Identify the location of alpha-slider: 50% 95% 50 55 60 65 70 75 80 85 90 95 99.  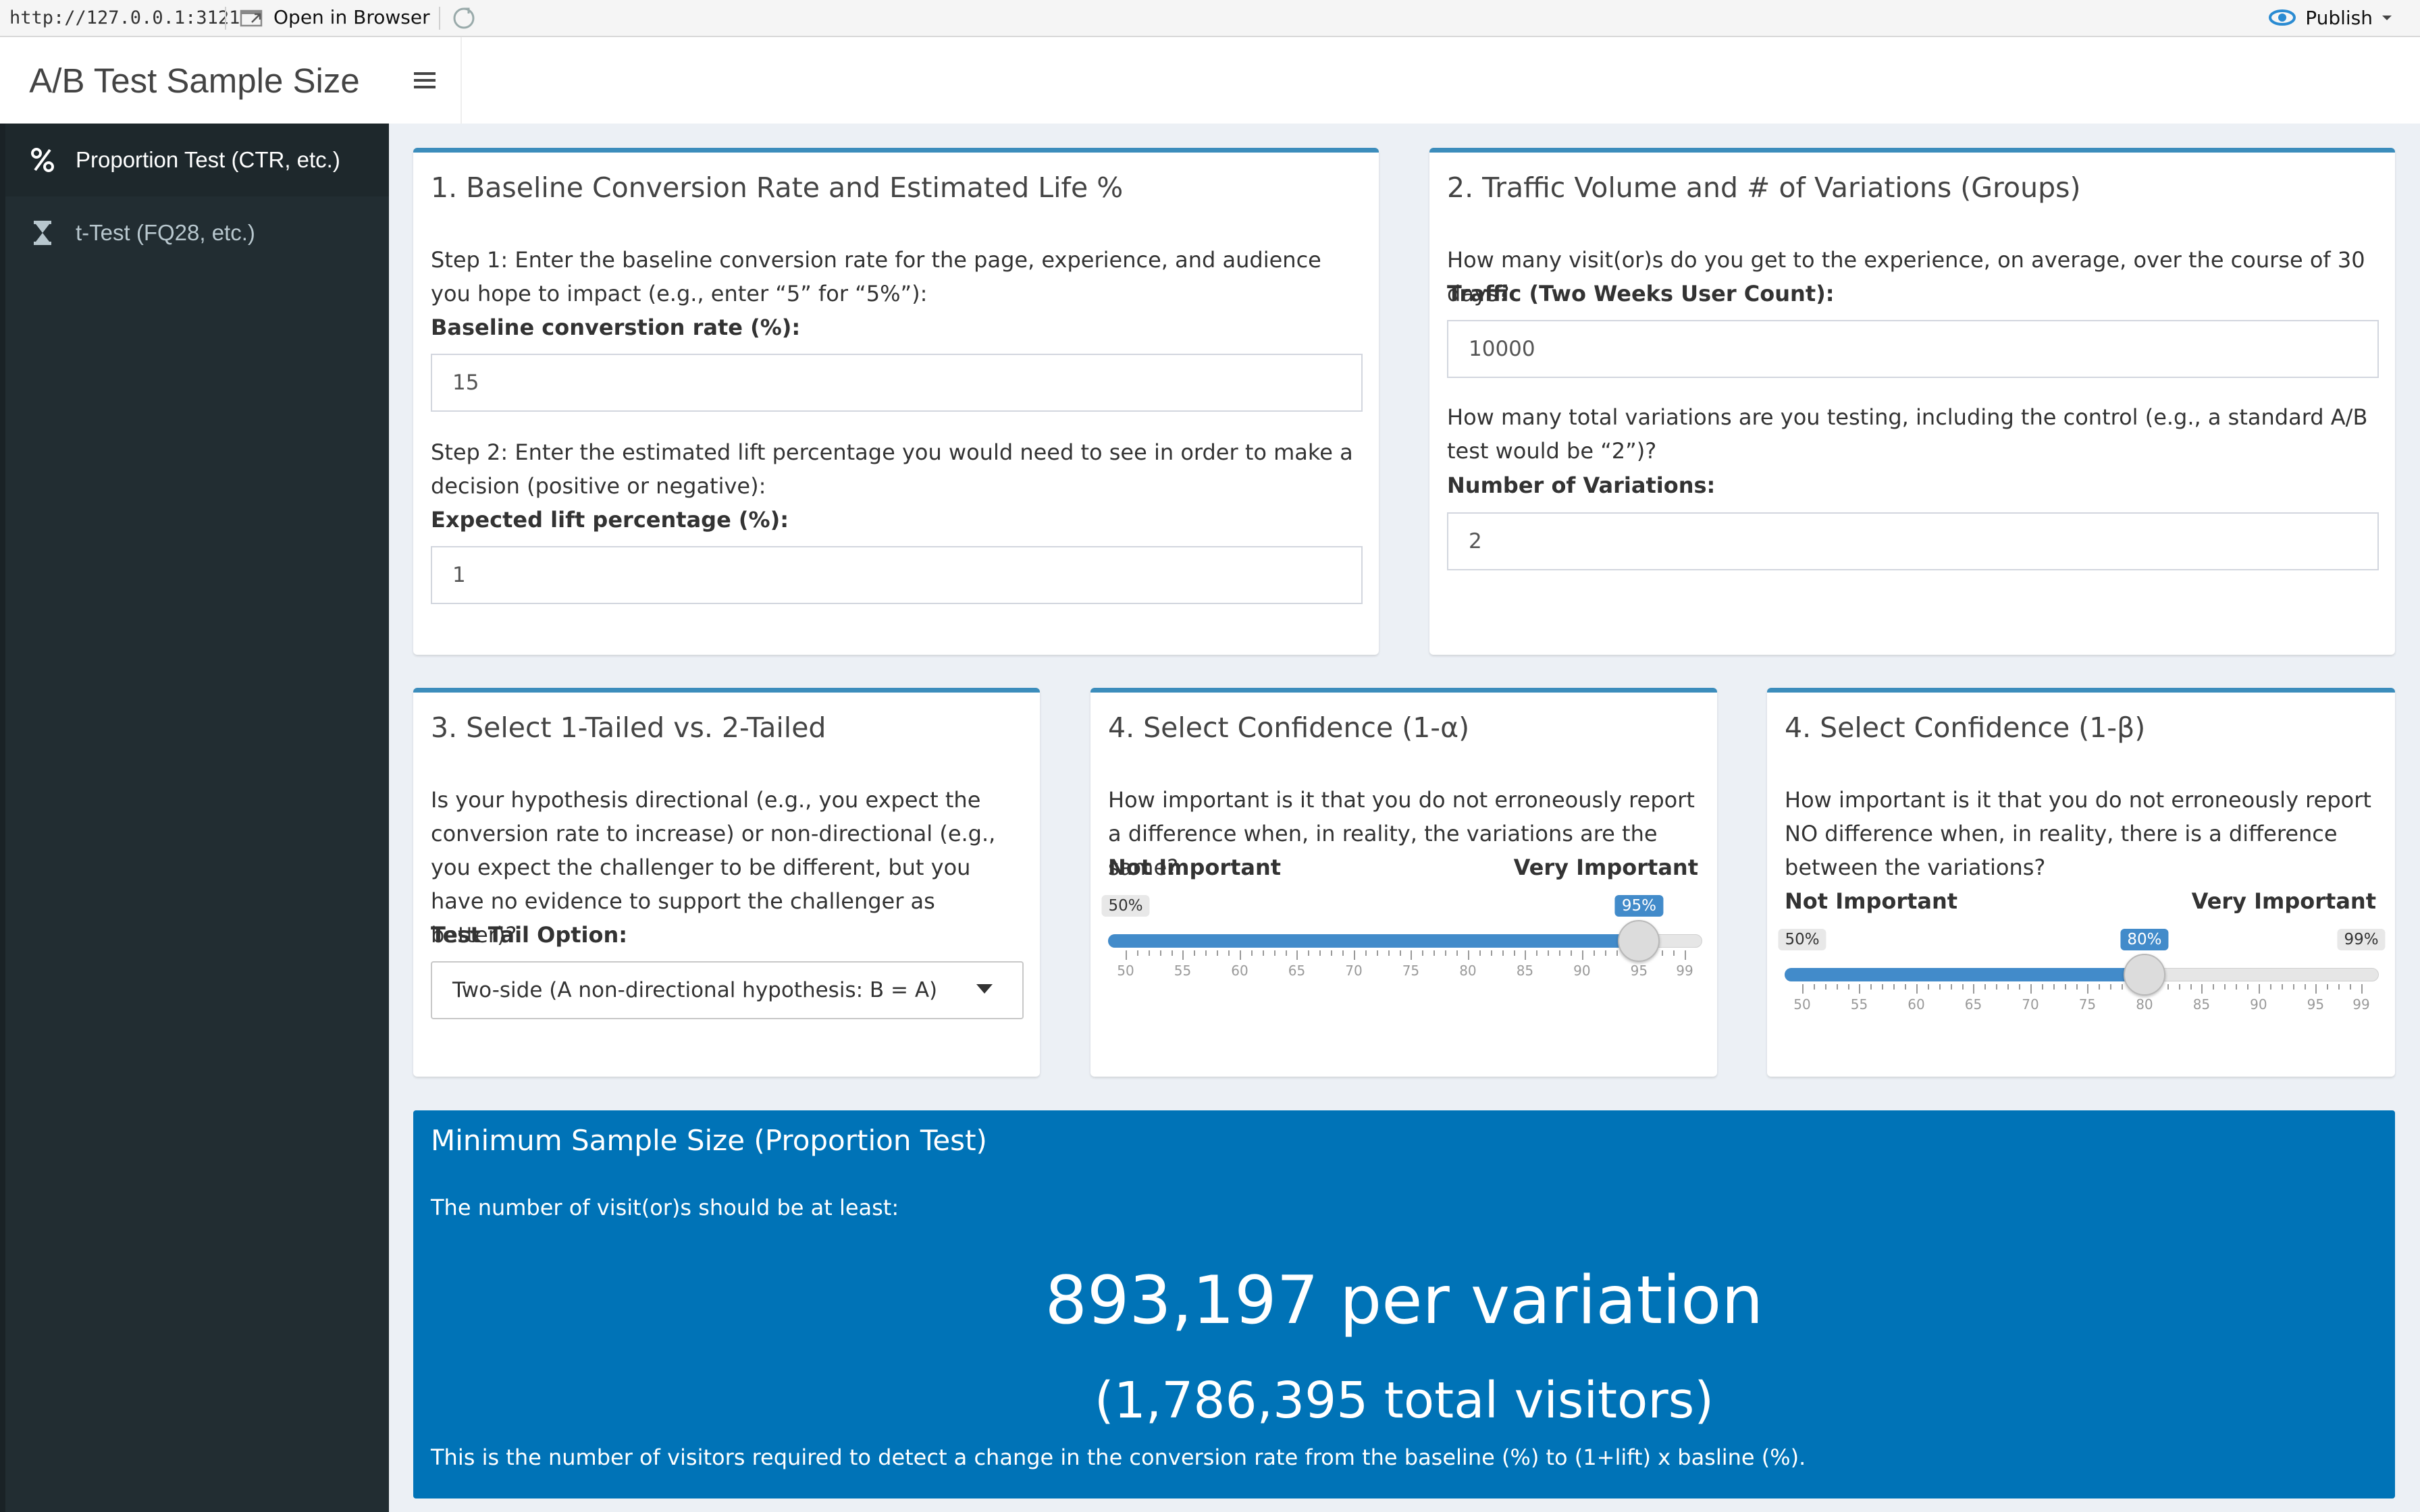
(1401, 945).